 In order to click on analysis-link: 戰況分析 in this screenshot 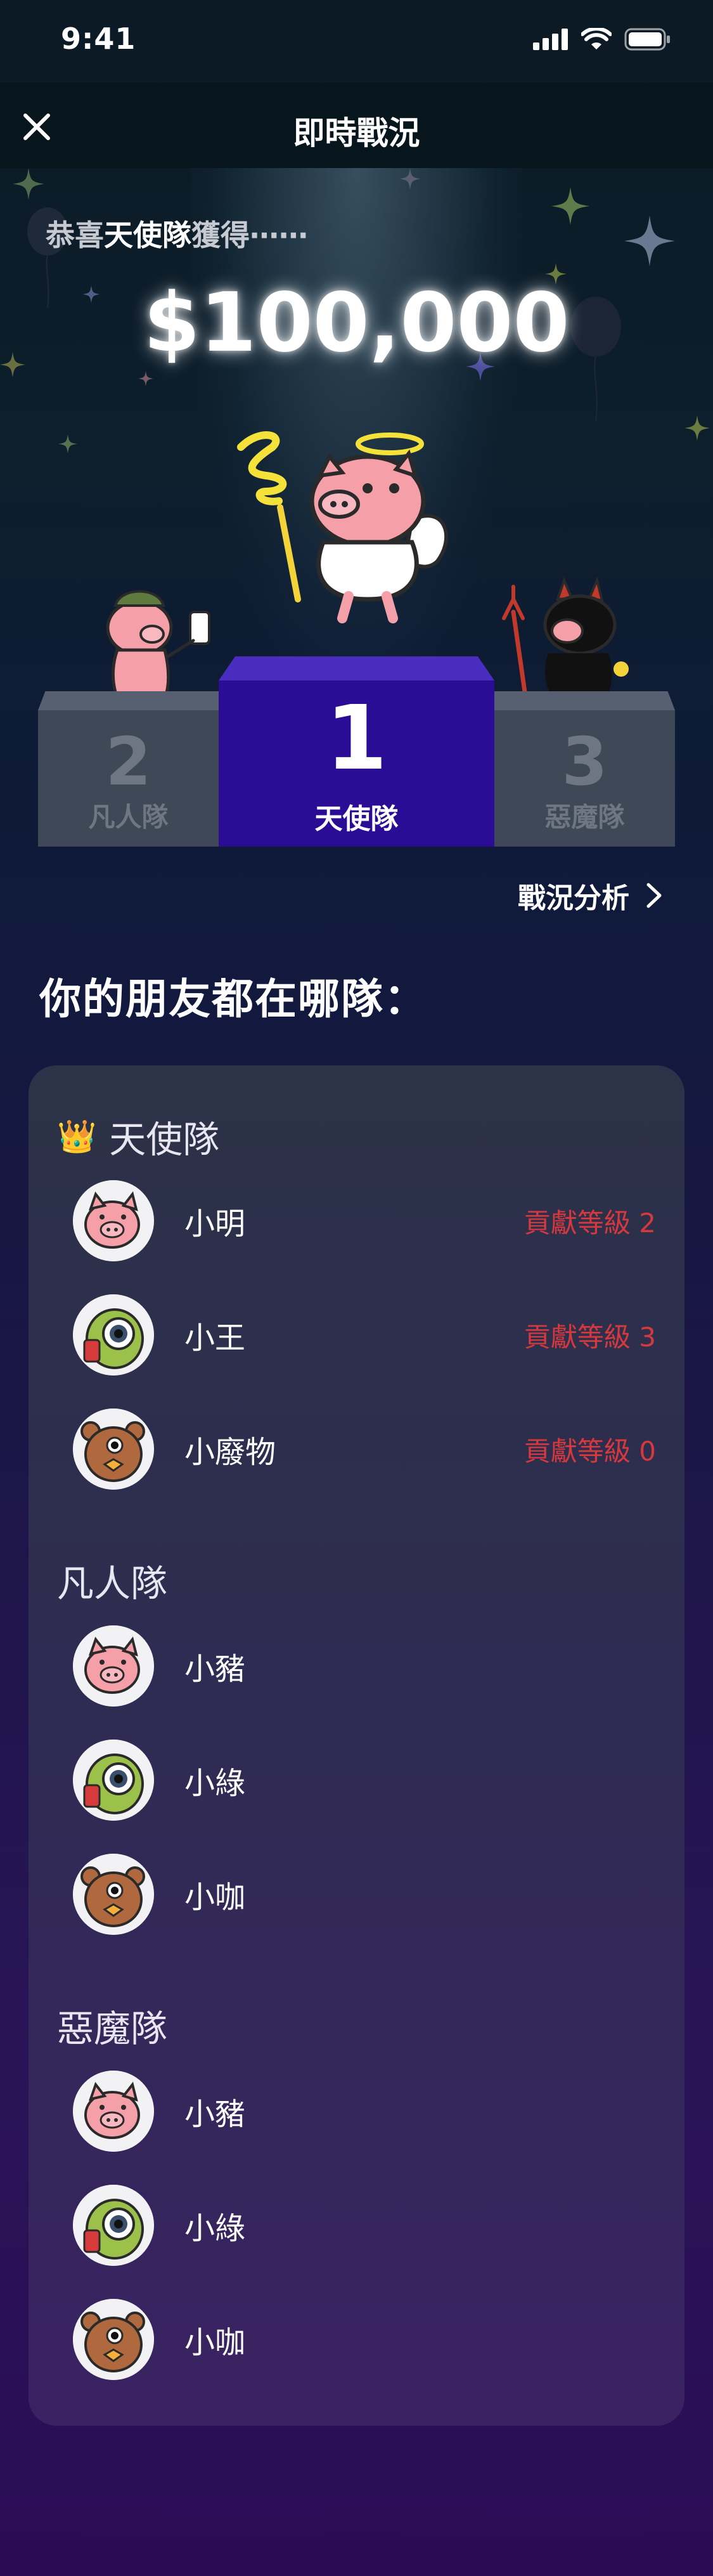, I will do `click(590, 896)`.